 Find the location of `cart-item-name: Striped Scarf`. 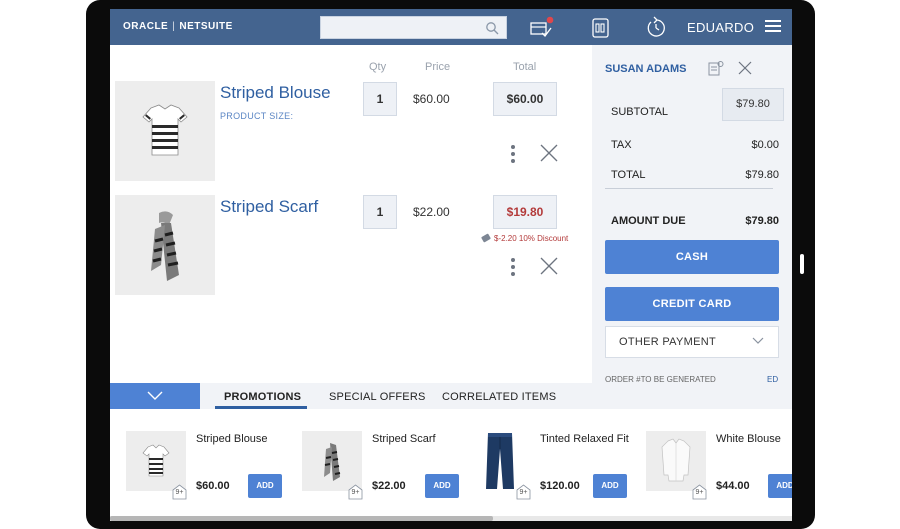

cart-item-name: Striped Scarf is located at coordinates (269, 207).